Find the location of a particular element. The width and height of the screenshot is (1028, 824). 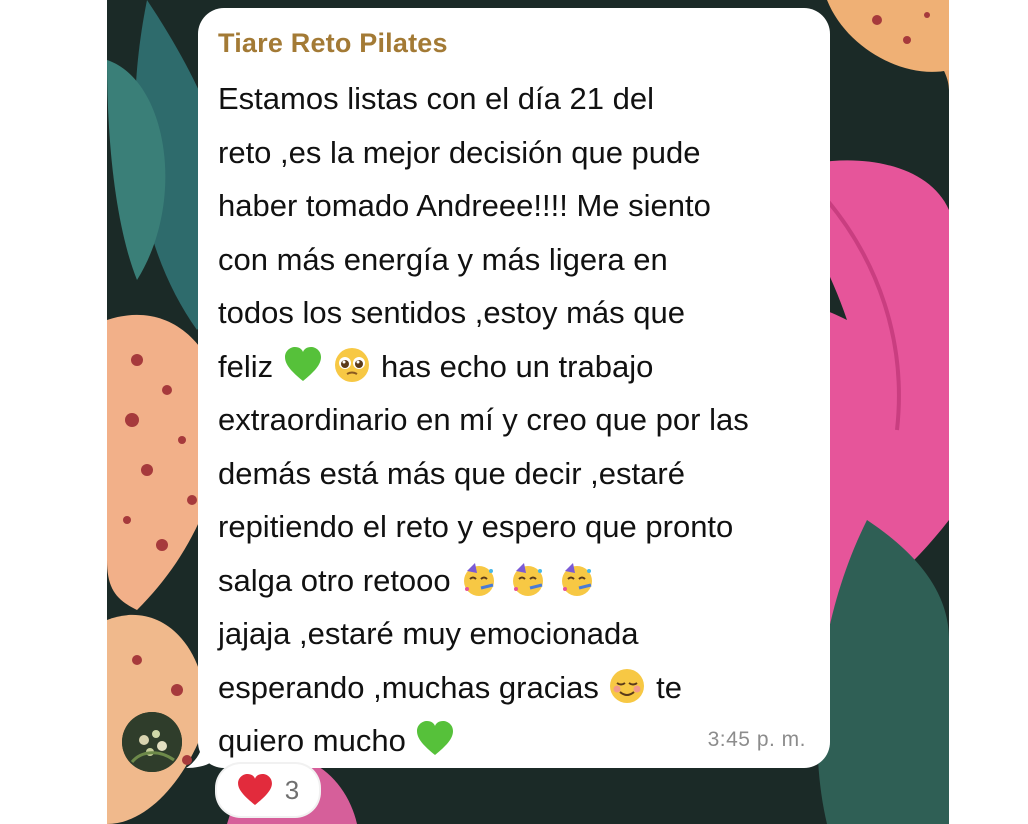

smiling-face-icon is located at coordinates (627, 685).